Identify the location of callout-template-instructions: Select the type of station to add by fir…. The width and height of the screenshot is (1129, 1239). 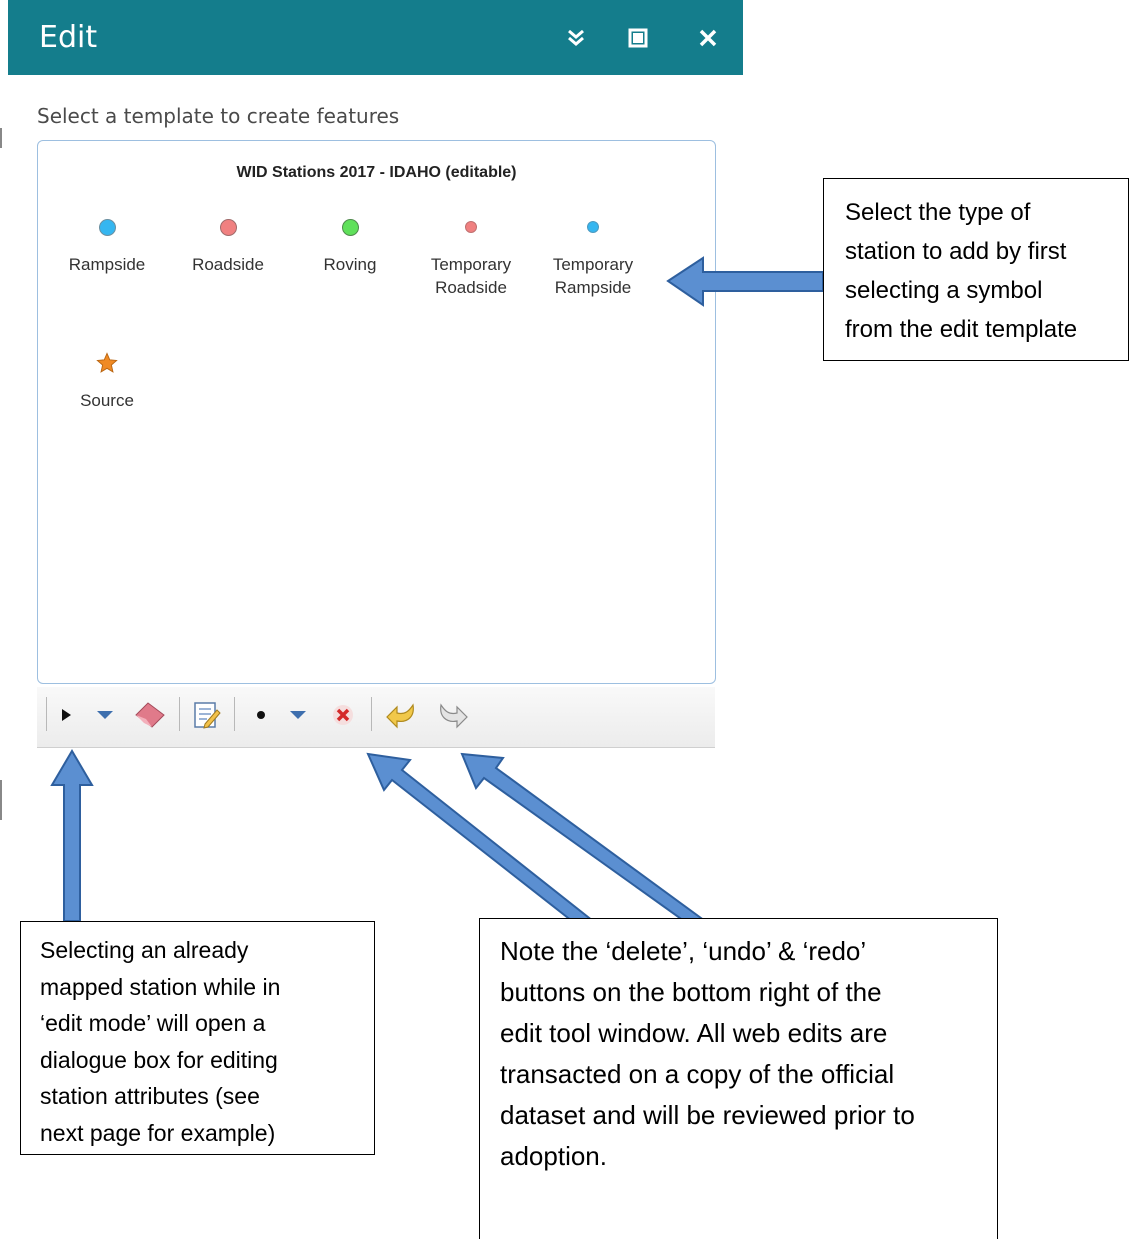
(976, 269).